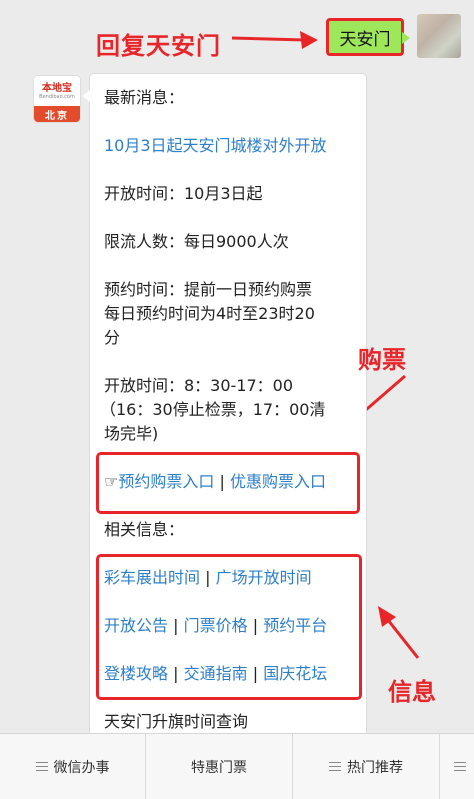 The width and height of the screenshot is (474, 799). What do you see at coordinates (229, 627) in the screenshot?
I see `info-links-highlight-box` at bounding box center [229, 627].